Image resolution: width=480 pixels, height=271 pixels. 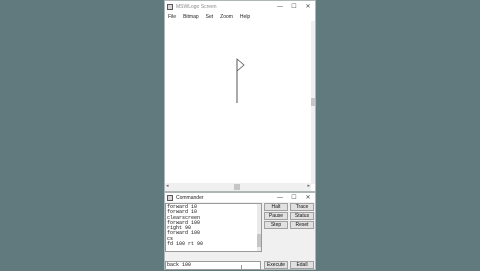 I want to click on menu-file: File, so click(x=172, y=17).